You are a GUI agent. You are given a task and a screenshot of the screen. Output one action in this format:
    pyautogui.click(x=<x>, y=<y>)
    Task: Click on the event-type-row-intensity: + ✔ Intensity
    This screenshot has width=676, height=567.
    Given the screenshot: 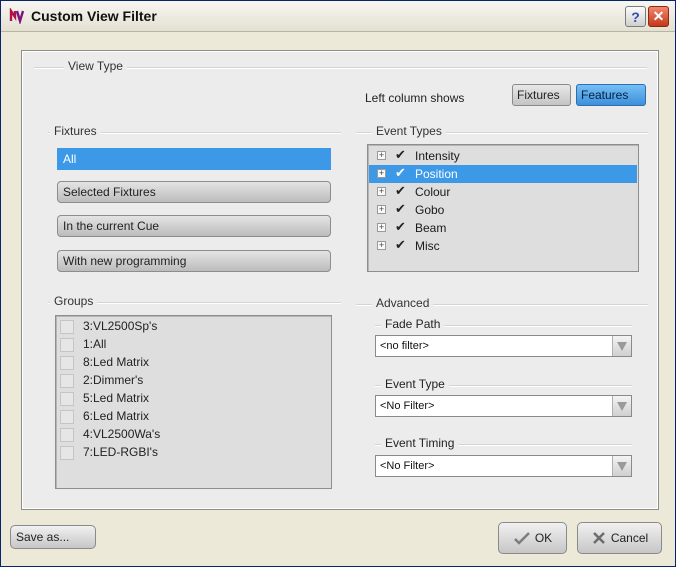 What is the action you would take?
    pyautogui.click(x=503, y=156)
    